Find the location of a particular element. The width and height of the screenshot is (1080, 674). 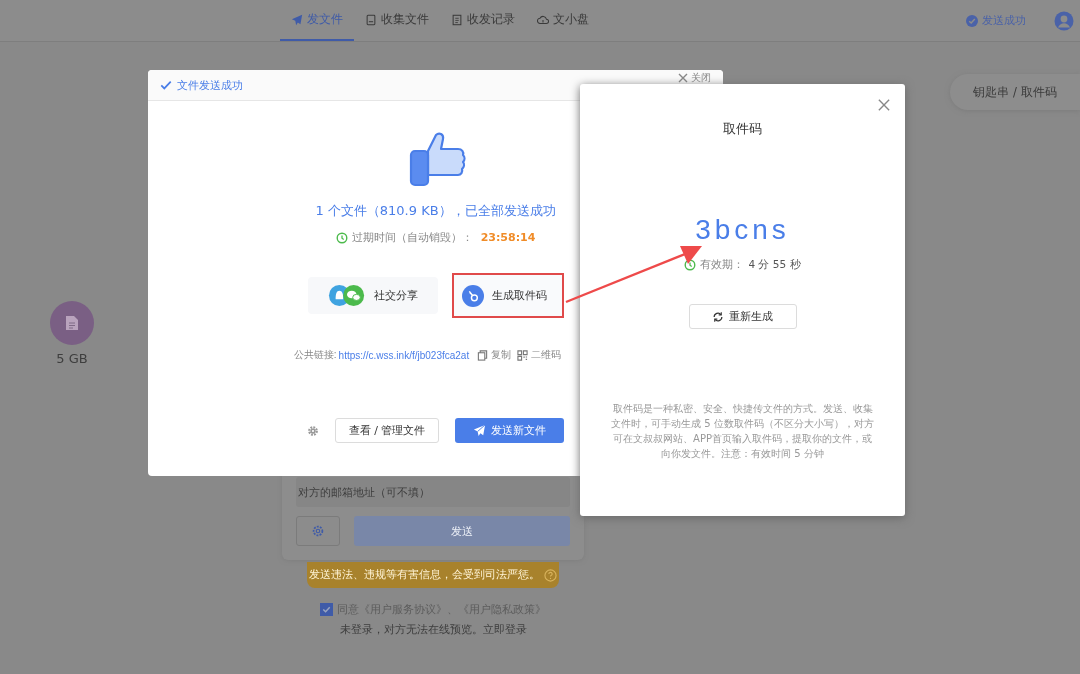

qr-code-icon is located at coordinates (523, 355).